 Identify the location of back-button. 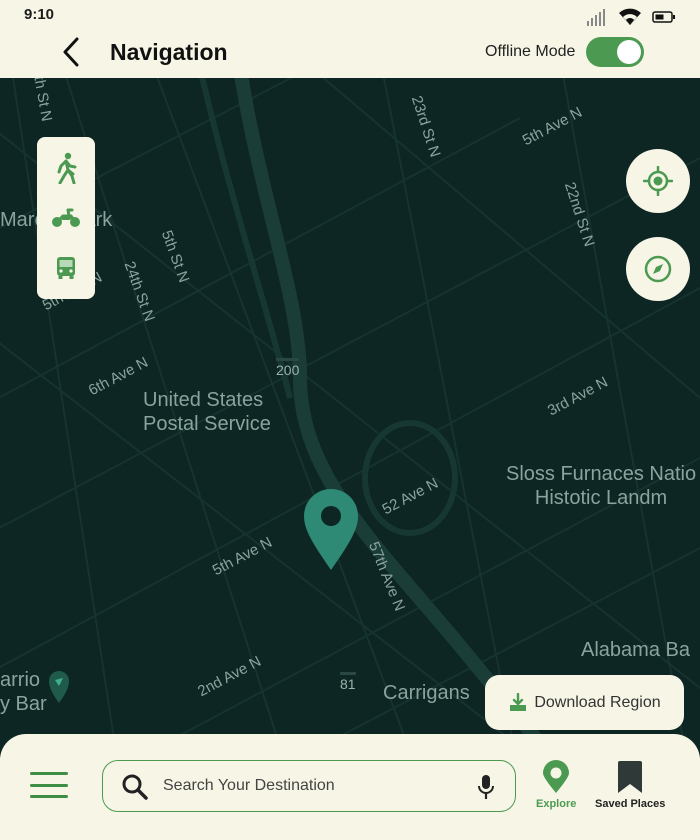
(71, 52).